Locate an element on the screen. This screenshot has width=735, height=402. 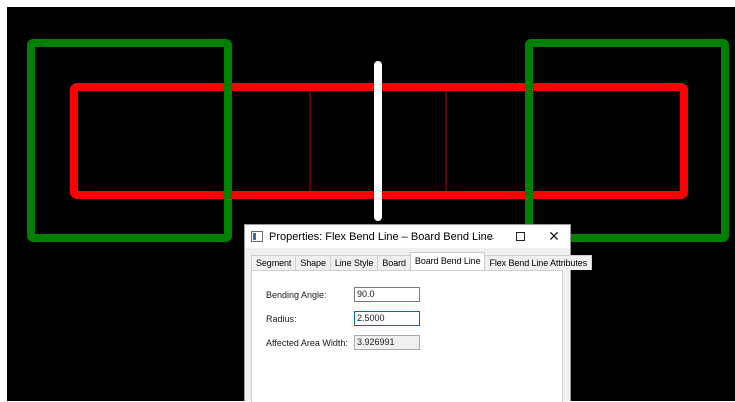
bending-angle-field: 90.0 is located at coordinates (387, 294).